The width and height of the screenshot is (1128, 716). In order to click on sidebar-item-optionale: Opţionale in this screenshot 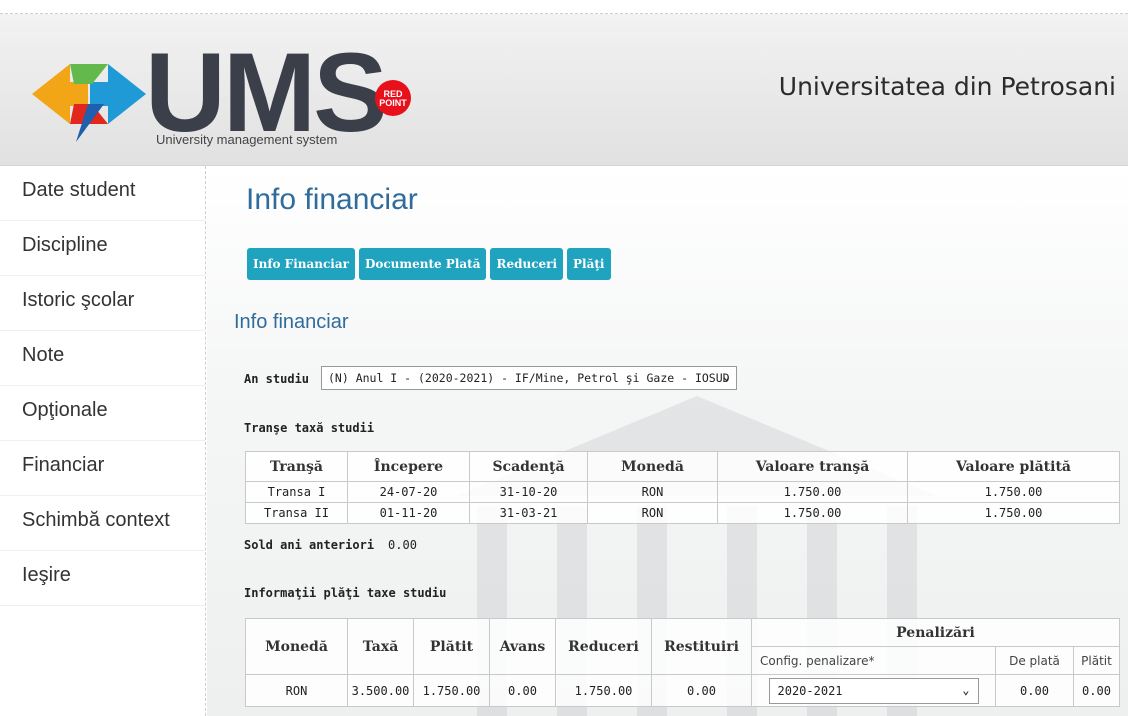, I will do `click(102, 413)`.